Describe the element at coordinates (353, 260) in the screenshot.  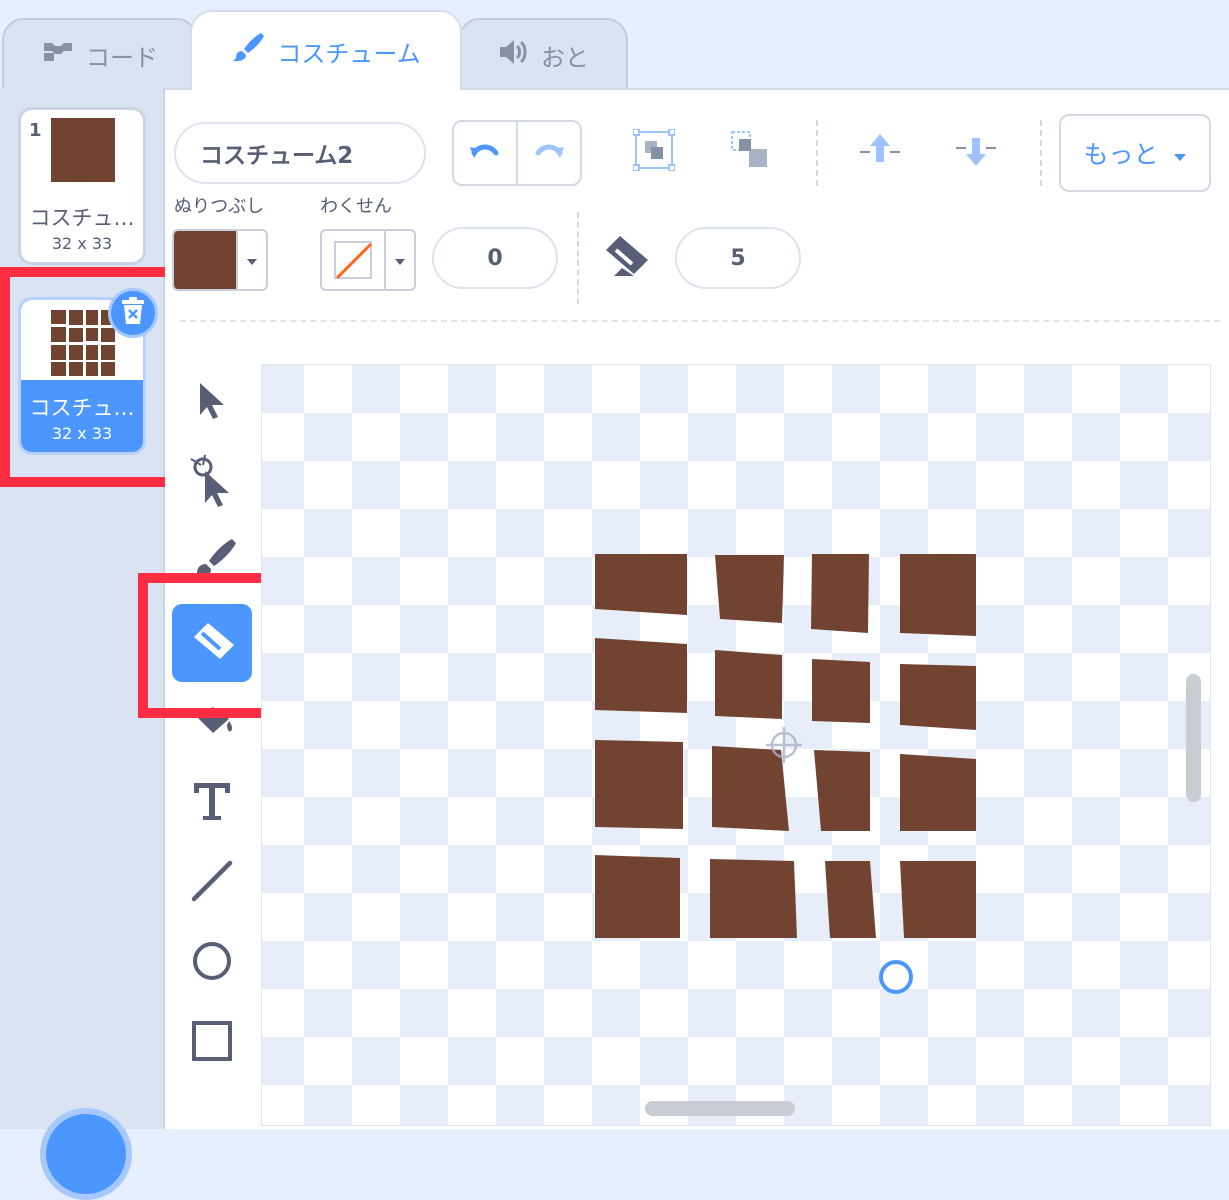
I see `outline-color-swatch` at that location.